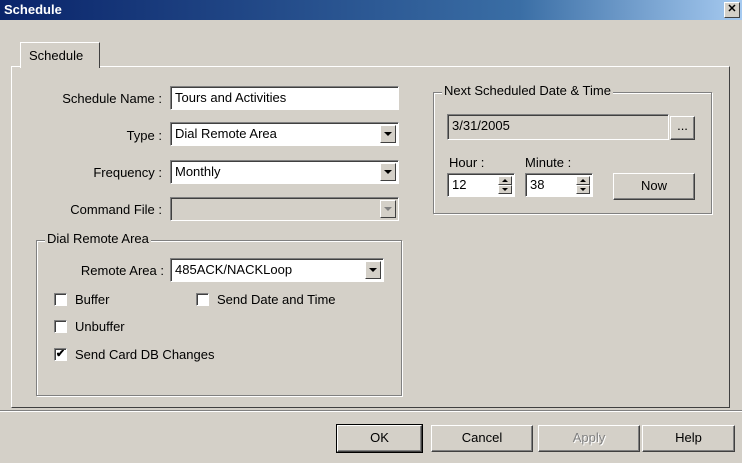 The height and width of the screenshot is (463, 742). What do you see at coordinates (559, 185) in the screenshot?
I see `minute-spinner: 38` at bounding box center [559, 185].